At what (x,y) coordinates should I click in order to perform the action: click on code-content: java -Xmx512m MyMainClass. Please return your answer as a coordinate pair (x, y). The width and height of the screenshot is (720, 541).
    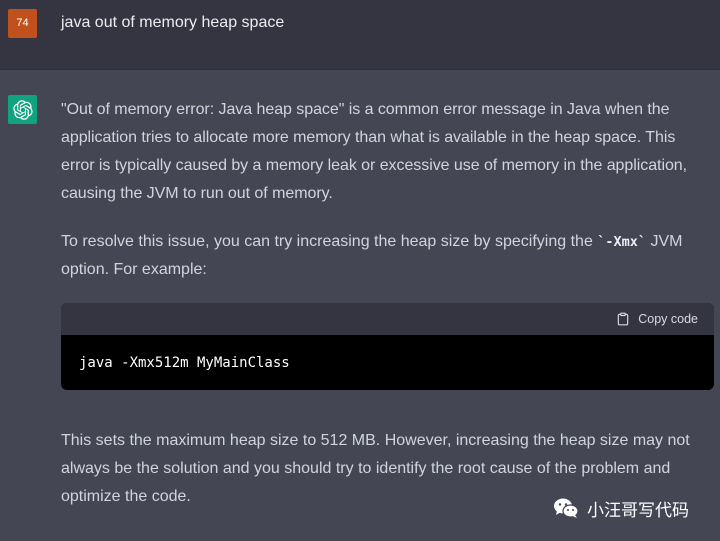
    Looking at the image, I should click on (184, 363).